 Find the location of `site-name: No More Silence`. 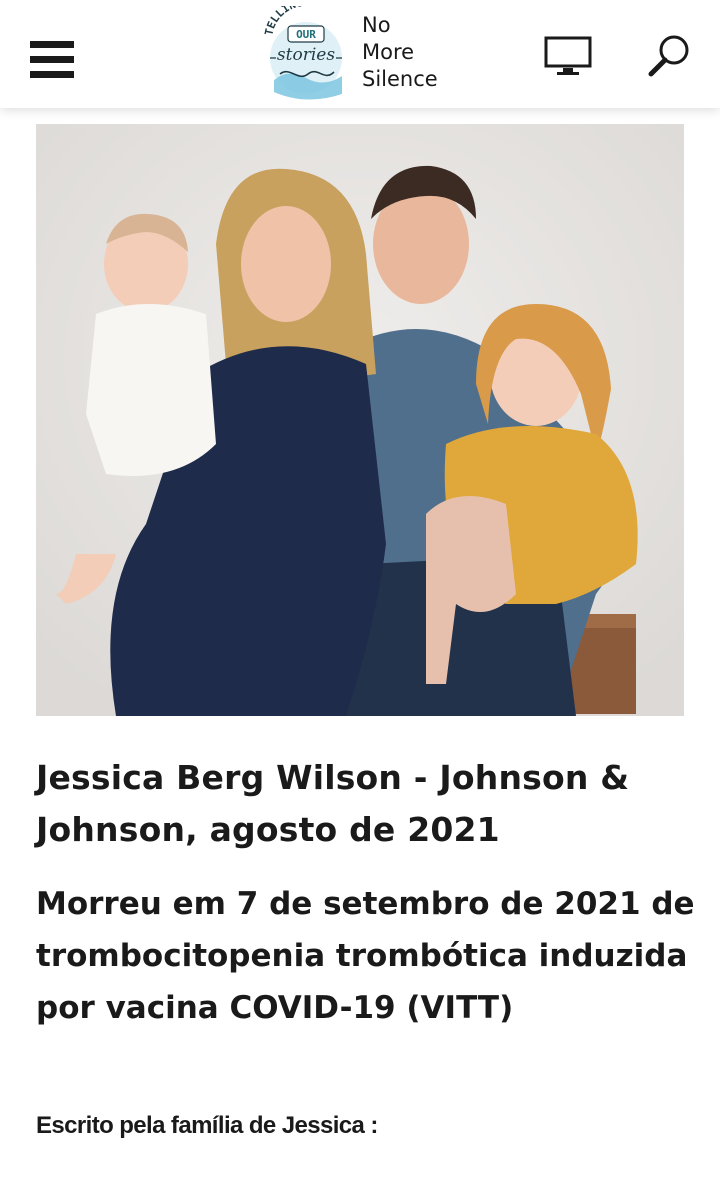

site-name: No More Silence is located at coordinates (417, 52).